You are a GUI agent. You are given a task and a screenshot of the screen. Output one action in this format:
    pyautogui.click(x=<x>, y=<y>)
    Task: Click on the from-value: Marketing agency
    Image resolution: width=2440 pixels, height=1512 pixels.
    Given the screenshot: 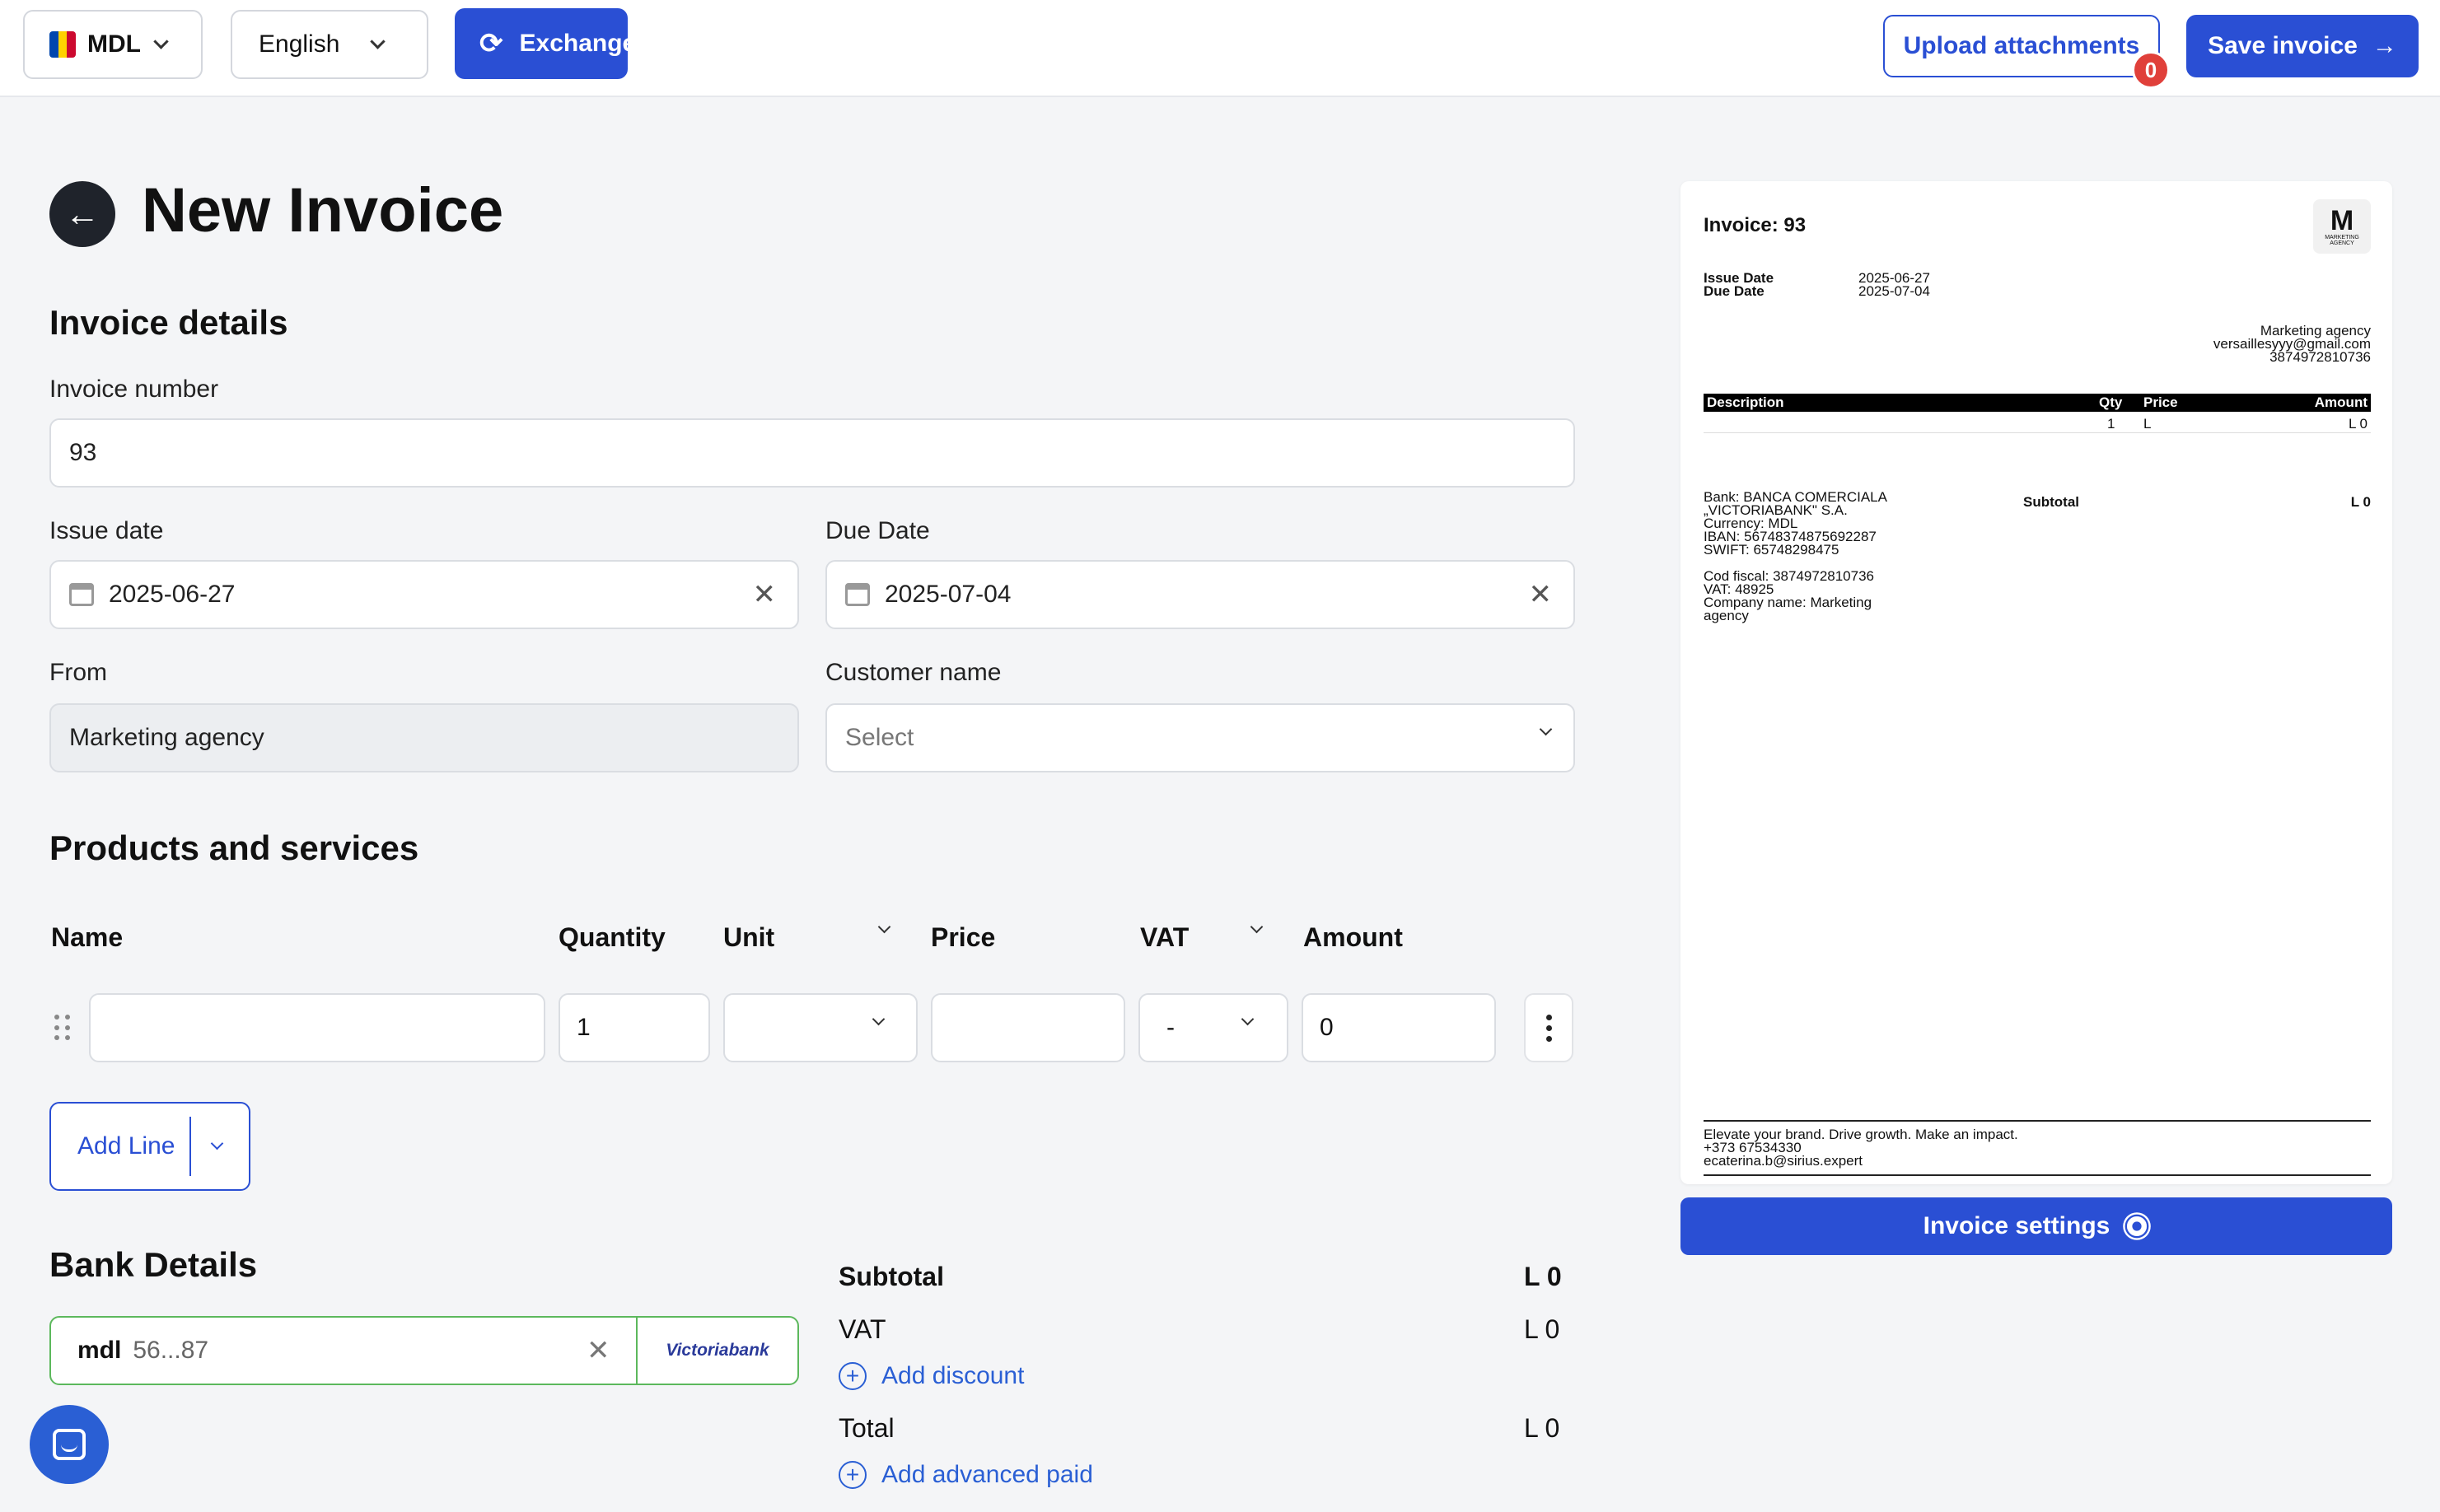 What is the action you would take?
    pyautogui.click(x=166, y=737)
    